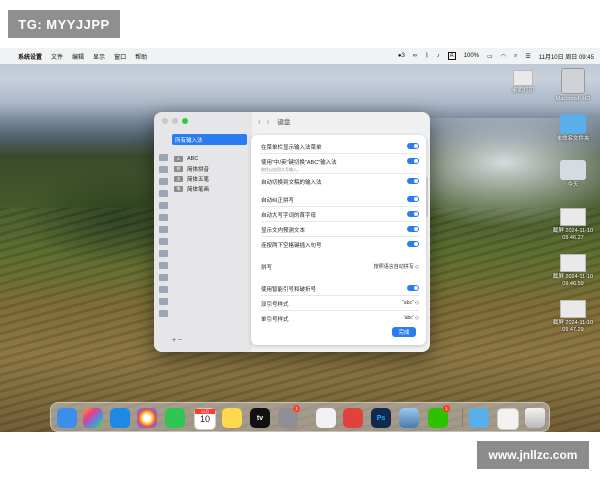  I want to click on calendar-icon: 11月 10, so click(205, 419).